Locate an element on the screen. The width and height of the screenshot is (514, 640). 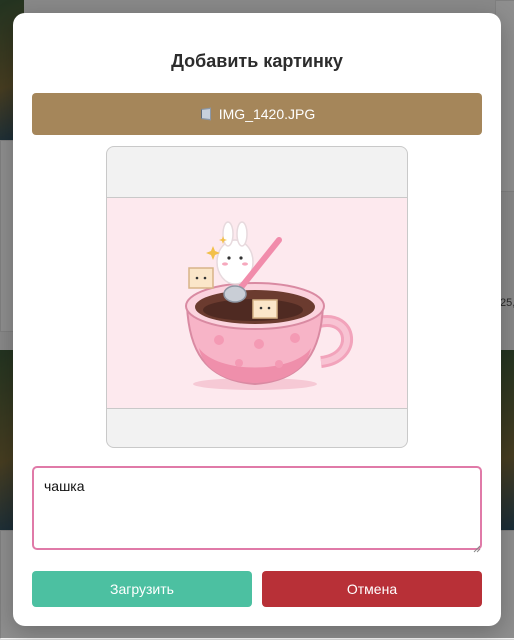
resize-grip-icon is located at coordinates (477, 546).